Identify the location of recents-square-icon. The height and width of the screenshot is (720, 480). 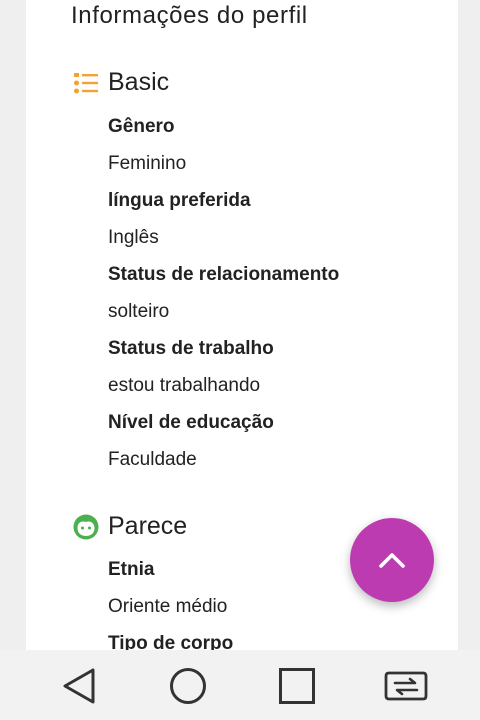
(297, 686).